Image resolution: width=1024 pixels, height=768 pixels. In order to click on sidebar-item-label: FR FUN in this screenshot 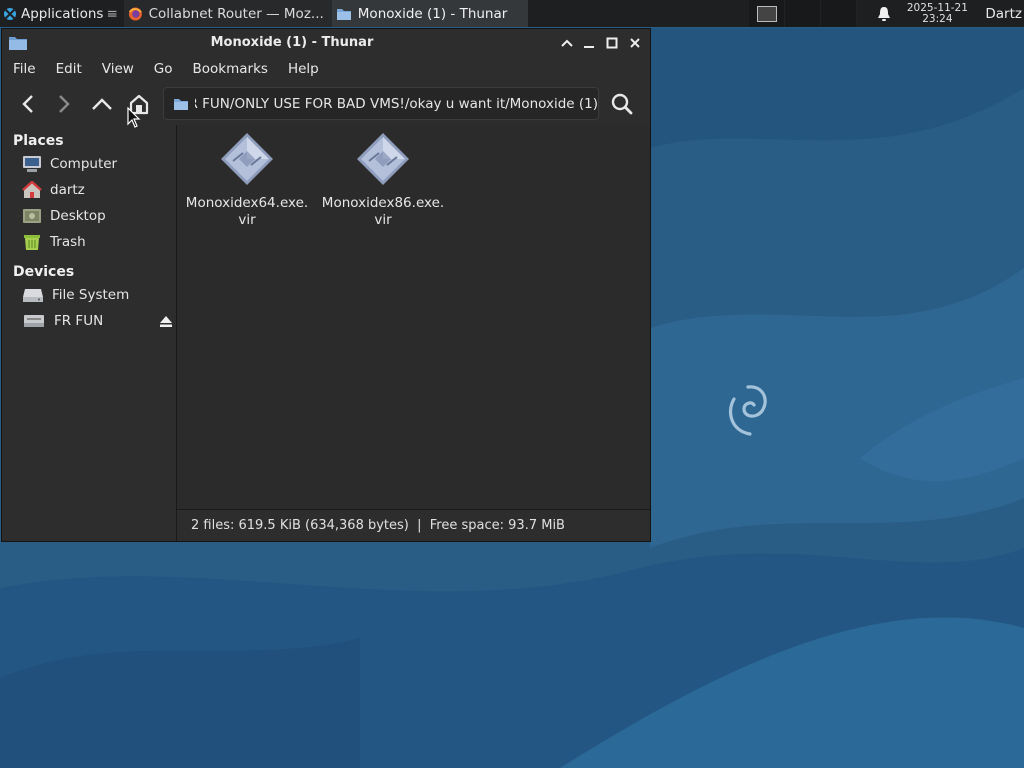, I will do `click(79, 321)`.